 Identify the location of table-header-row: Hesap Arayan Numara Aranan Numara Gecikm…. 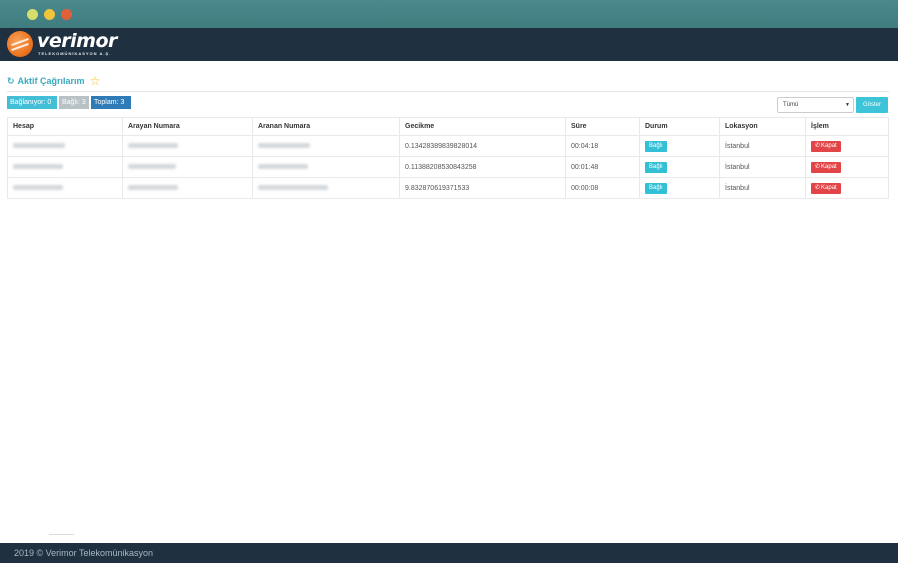
(448, 126).